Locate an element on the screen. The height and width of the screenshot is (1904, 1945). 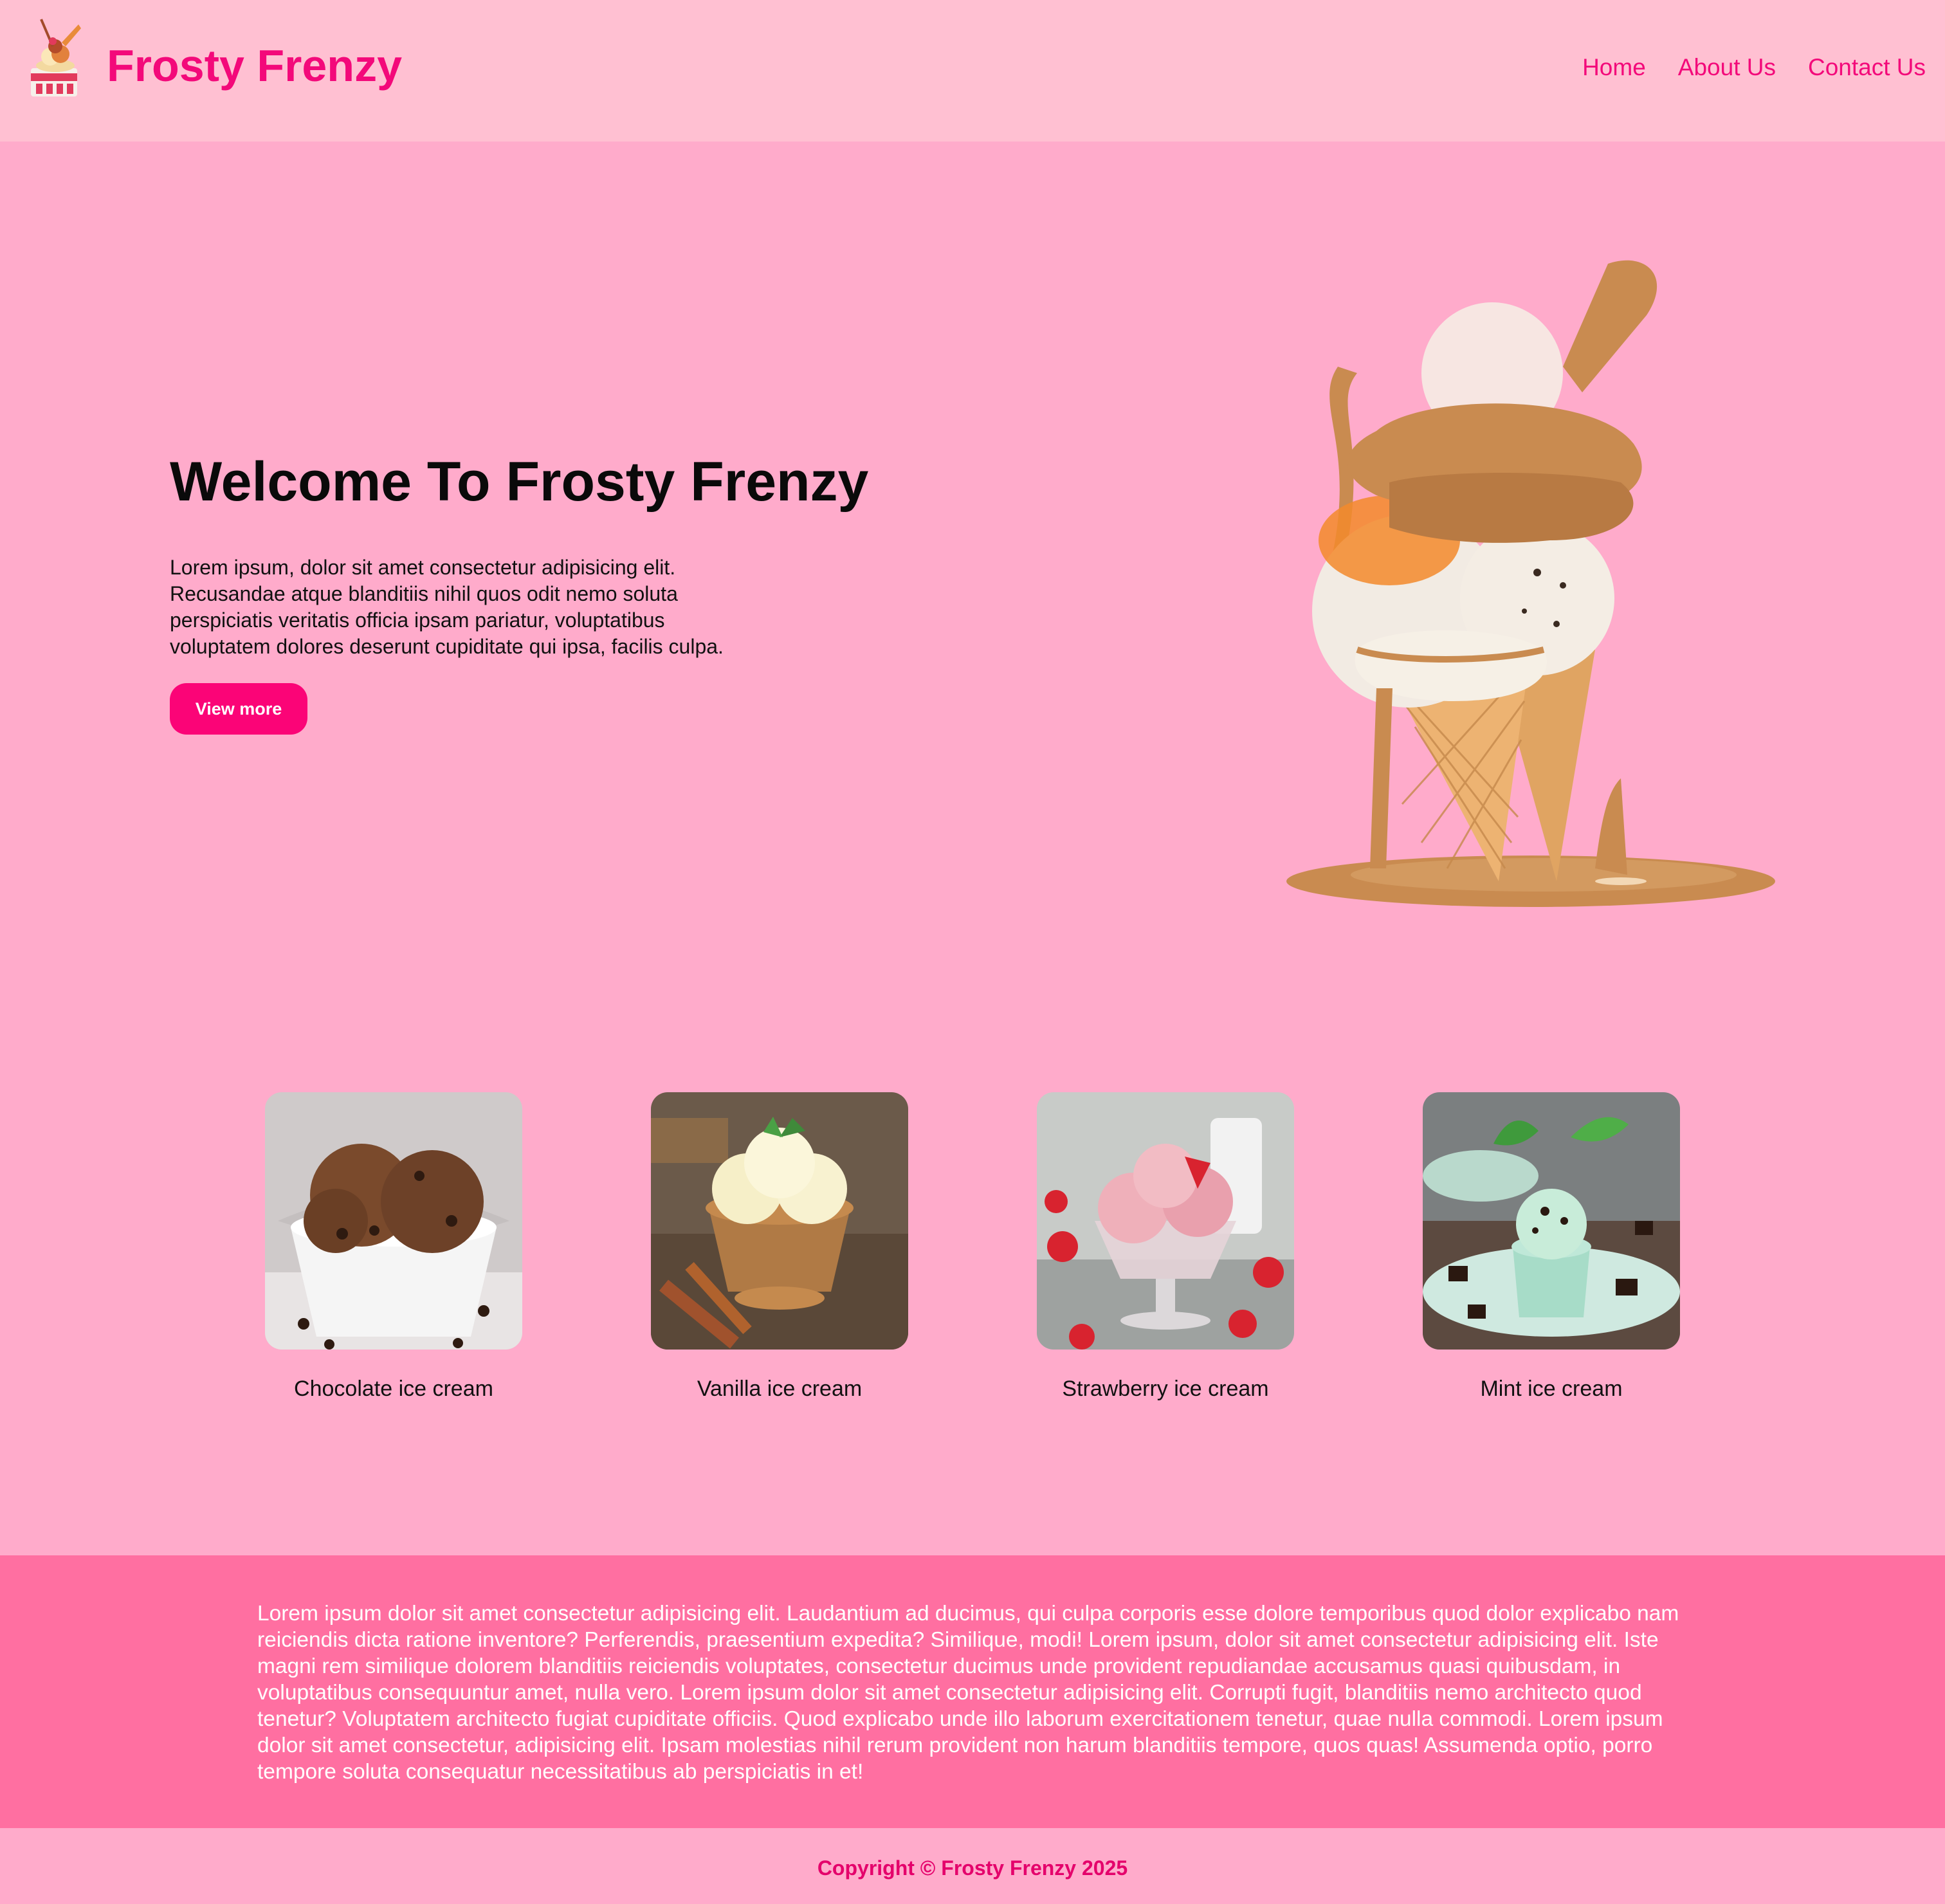
copyright-text: Copyright © Frosty Frenzy 2025 is located at coordinates (972, 1868).